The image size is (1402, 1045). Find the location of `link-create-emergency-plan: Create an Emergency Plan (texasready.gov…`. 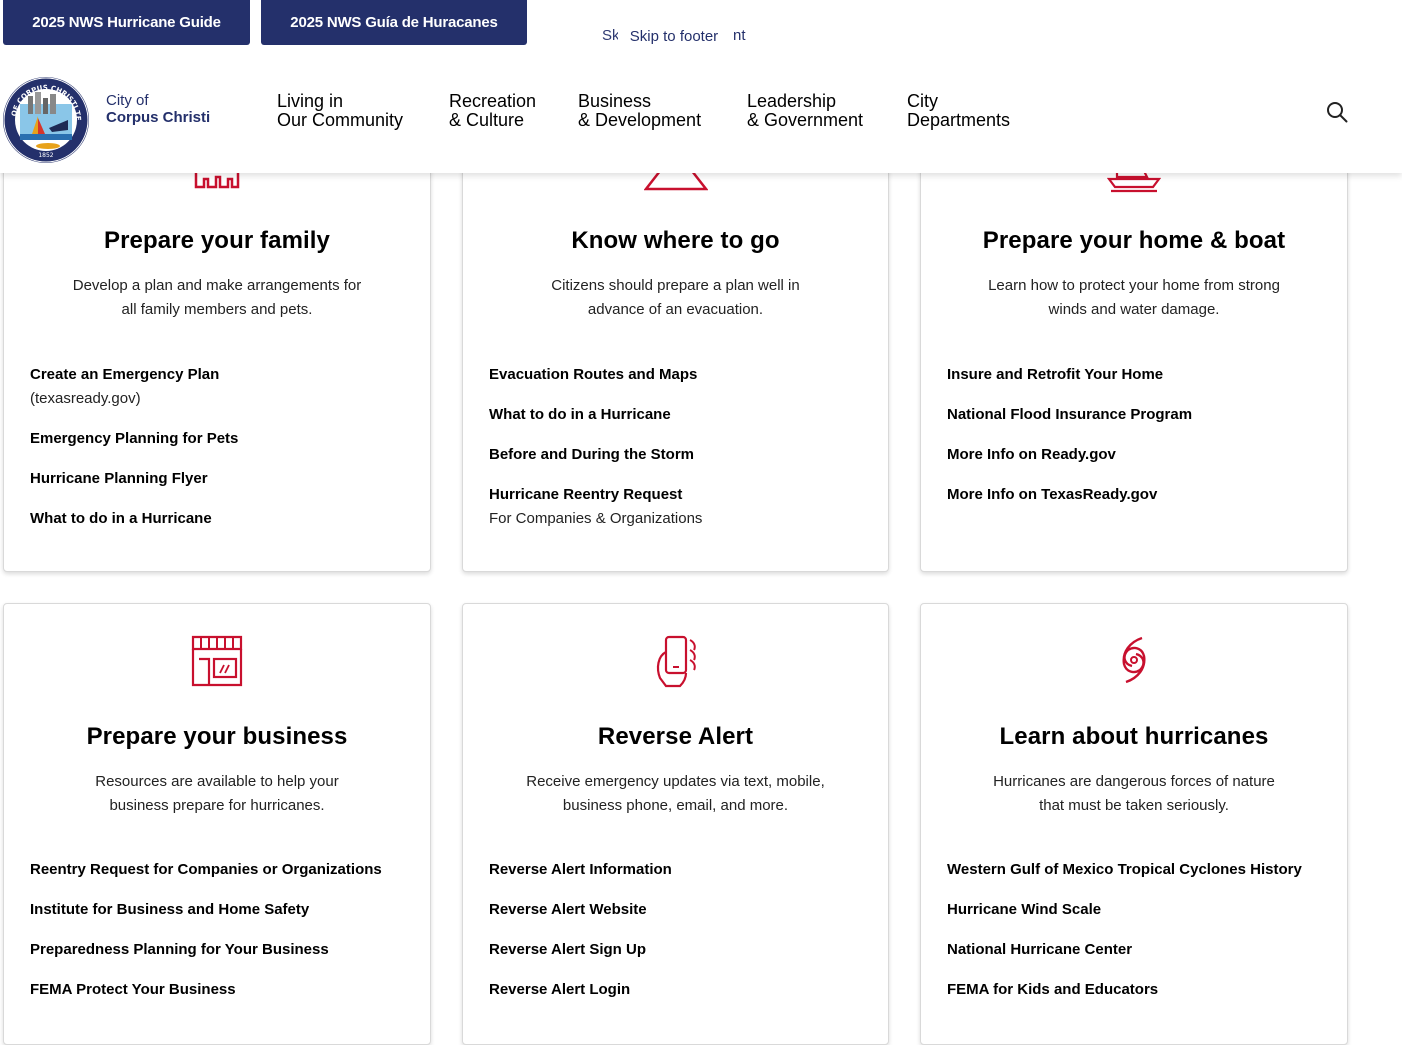

link-create-emergency-plan: Create an Emergency Plan (texasready.gov… is located at coordinates (220, 387).